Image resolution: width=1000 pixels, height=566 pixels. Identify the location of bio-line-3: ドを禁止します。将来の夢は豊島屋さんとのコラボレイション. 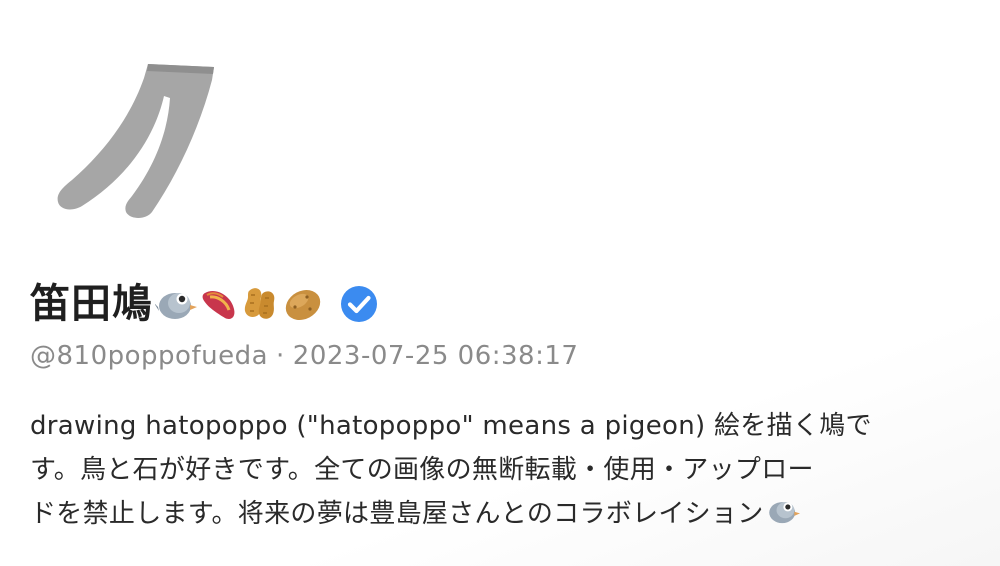
(500, 514).